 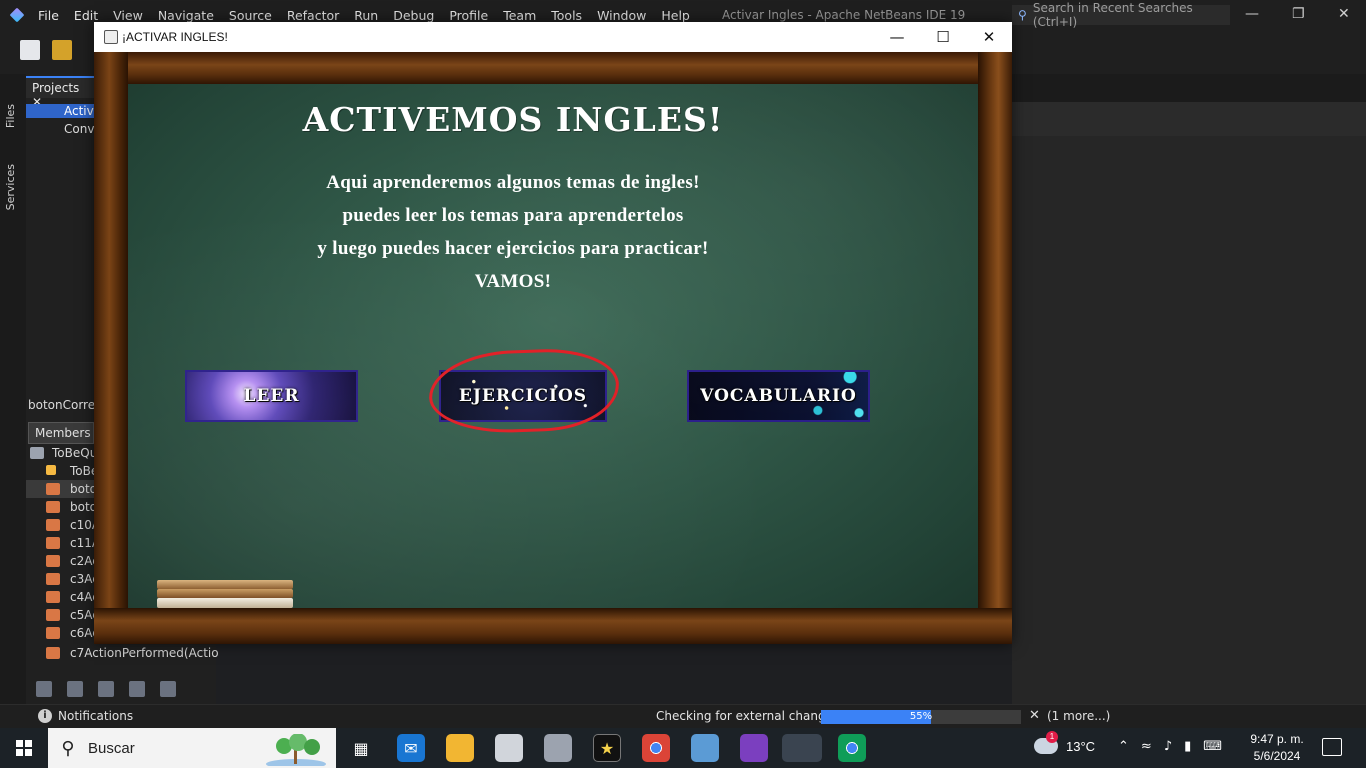 I want to click on menu-profile: Profile, so click(x=468, y=15).